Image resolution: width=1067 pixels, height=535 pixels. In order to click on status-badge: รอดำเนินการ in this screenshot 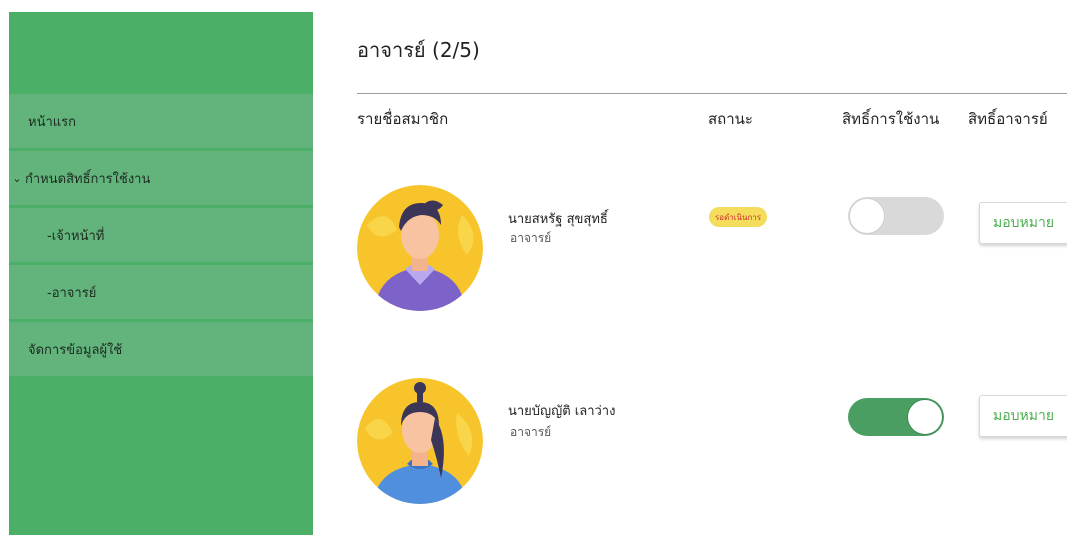, I will do `click(738, 217)`.